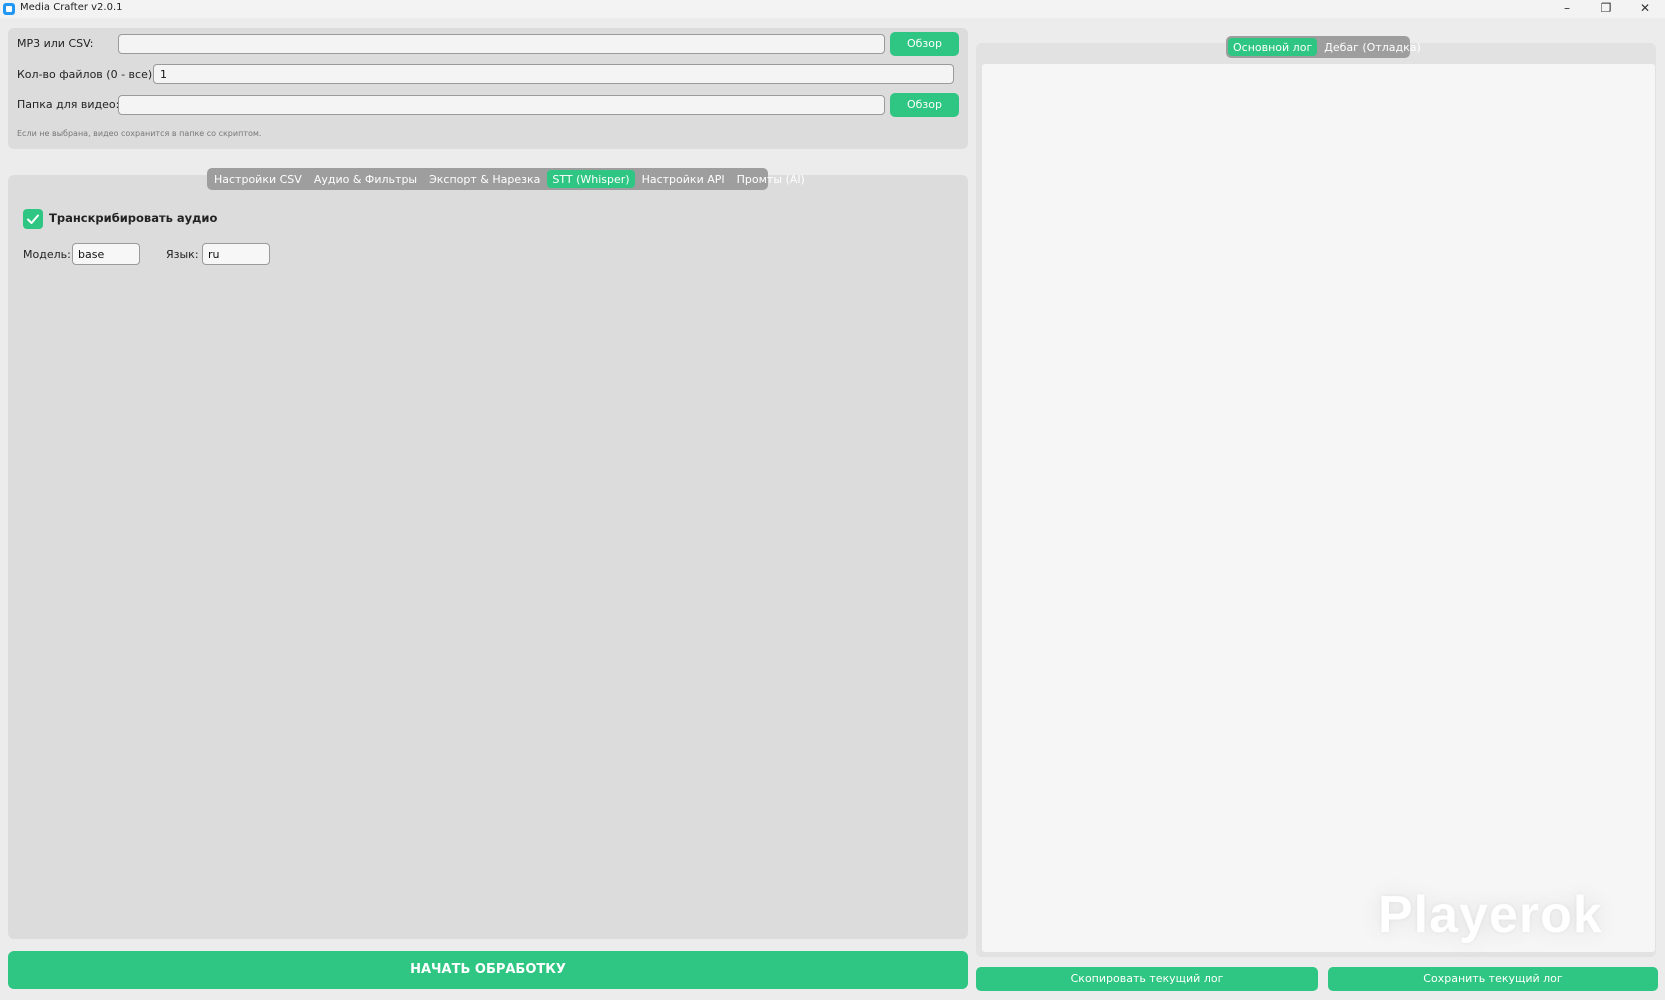 The height and width of the screenshot is (1000, 1665). Describe the element at coordinates (1490, 915) in the screenshot. I see `watermark: Playerok` at that location.